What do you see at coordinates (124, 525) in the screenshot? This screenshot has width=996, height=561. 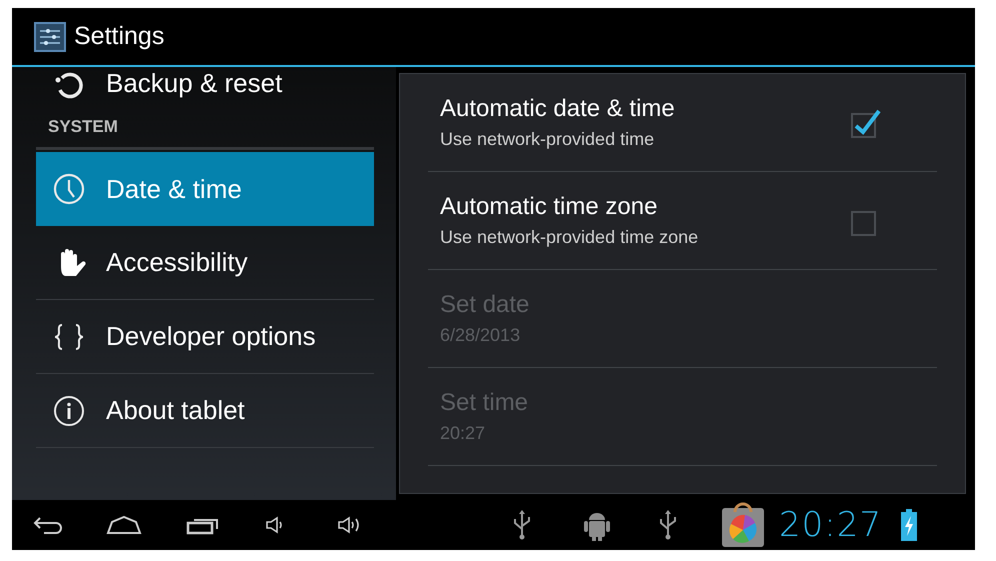 I see `home-icon` at bounding box center [124, 525].